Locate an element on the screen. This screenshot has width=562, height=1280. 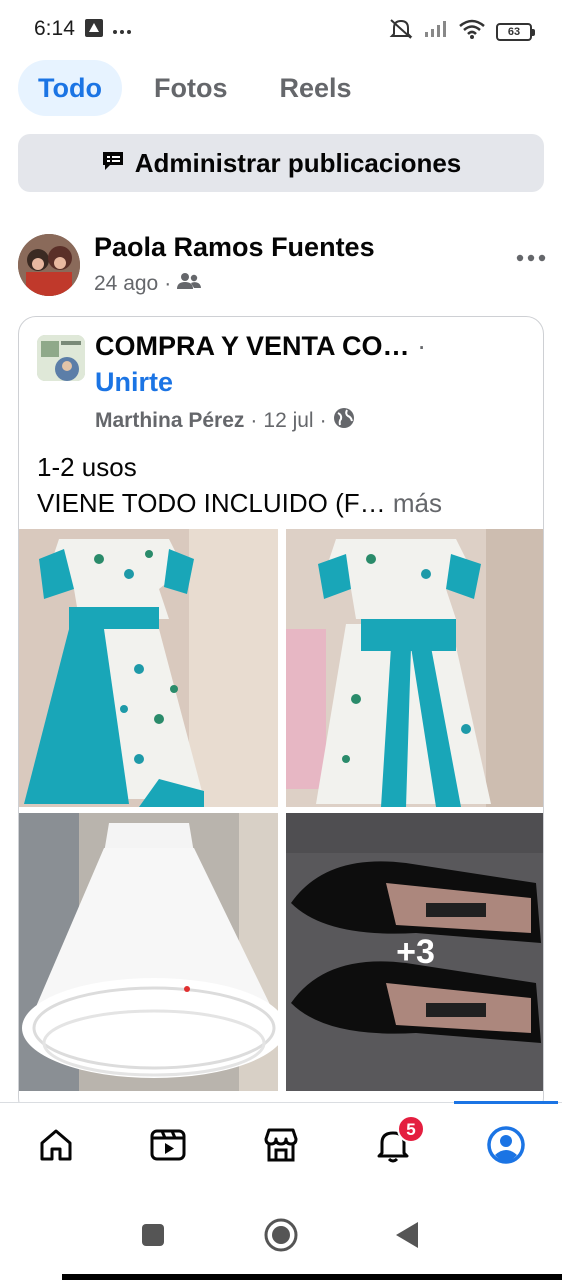
marketplace-icon is located at coordinates (281, 1148).